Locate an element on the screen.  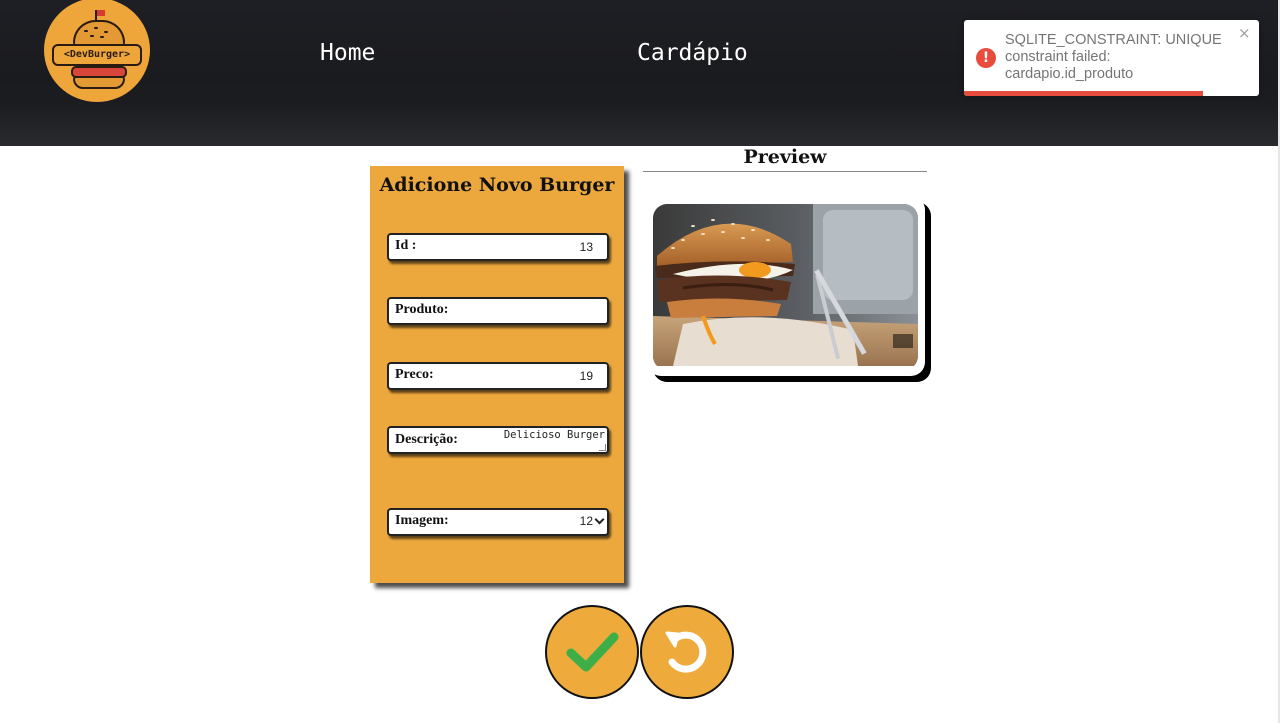
nav-cardapio: Cardápio is located at coordinates (692, 53).